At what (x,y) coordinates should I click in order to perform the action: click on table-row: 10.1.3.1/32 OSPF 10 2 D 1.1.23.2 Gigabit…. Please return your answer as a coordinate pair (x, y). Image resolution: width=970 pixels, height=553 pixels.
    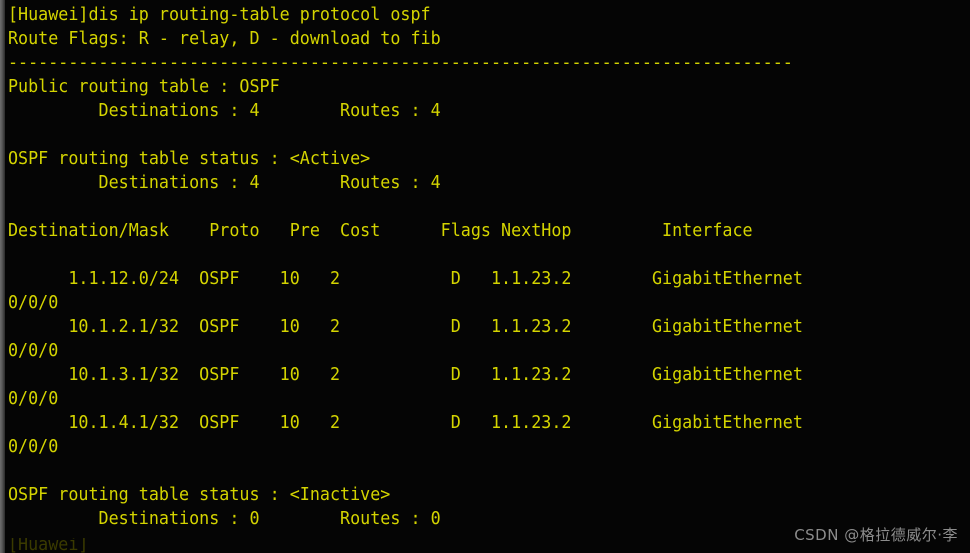
    Looking at the image, I should click on (405, 375).